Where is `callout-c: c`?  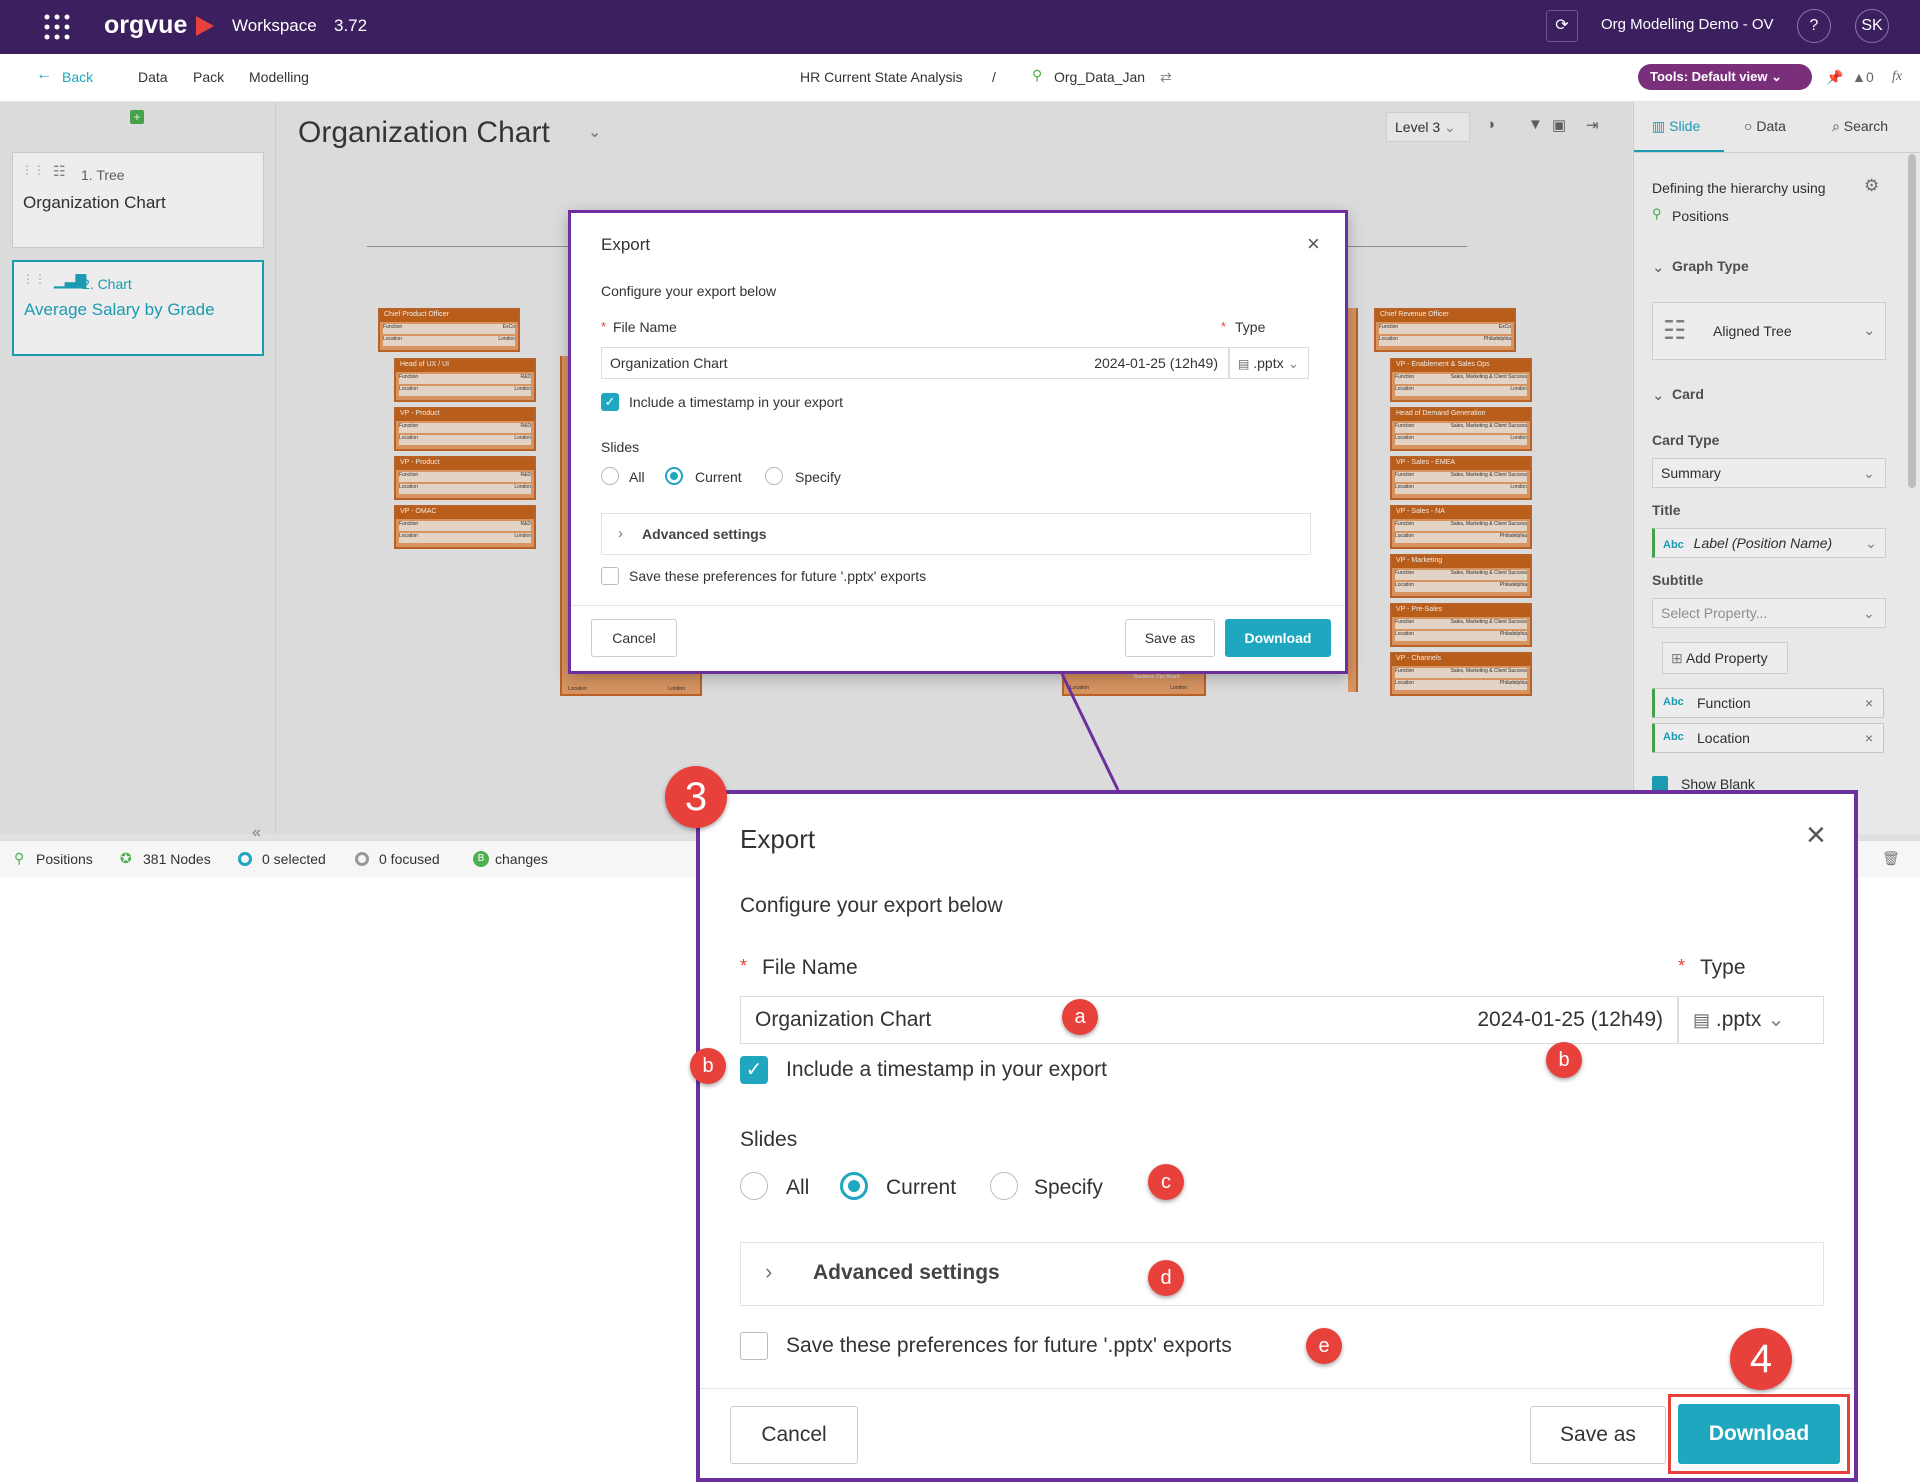 callout-c: c is located at coordinates (1166, 1182).